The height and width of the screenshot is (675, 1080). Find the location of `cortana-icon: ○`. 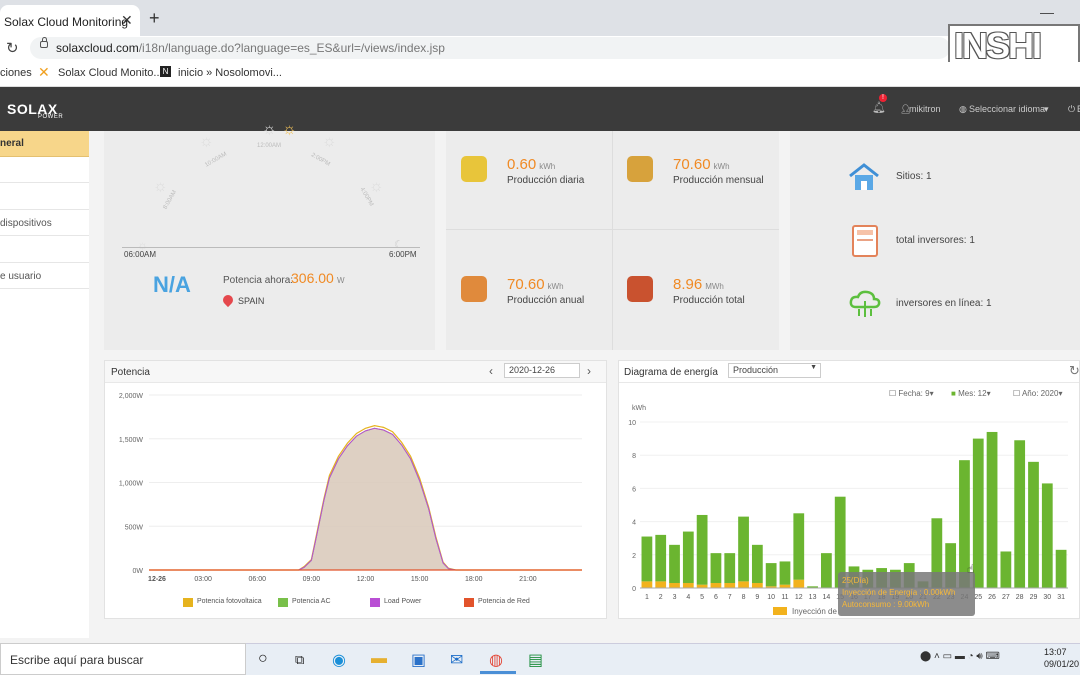

cortana-icon: ○ is located at coordinates (263, 659).